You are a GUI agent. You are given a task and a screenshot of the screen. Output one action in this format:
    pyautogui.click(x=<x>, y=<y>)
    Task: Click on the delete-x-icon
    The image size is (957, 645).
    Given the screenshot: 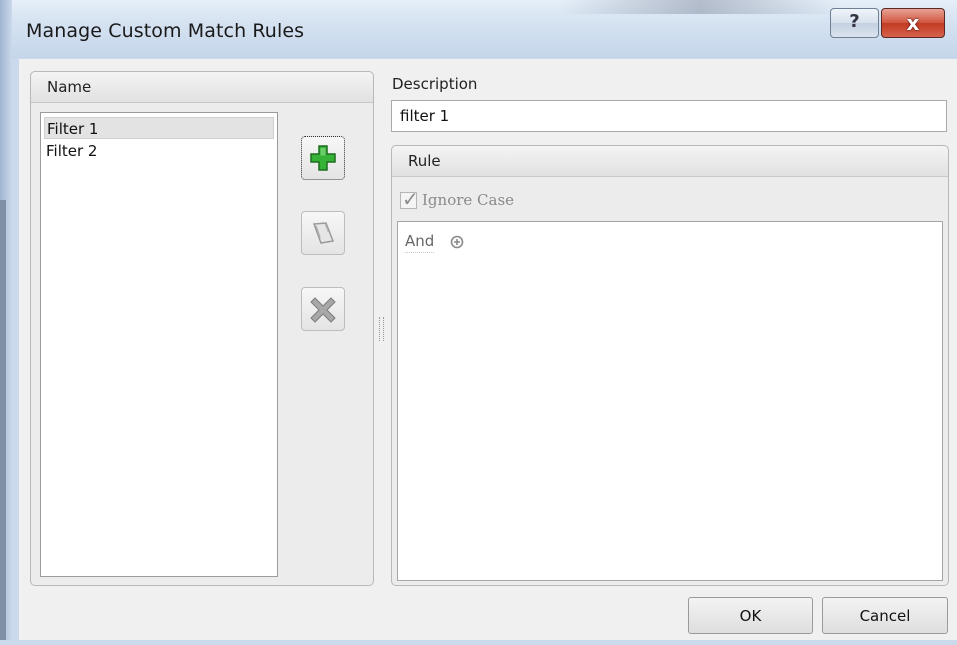 What is the action you would take?
    pyautogui.click(x=323, y=310)
    